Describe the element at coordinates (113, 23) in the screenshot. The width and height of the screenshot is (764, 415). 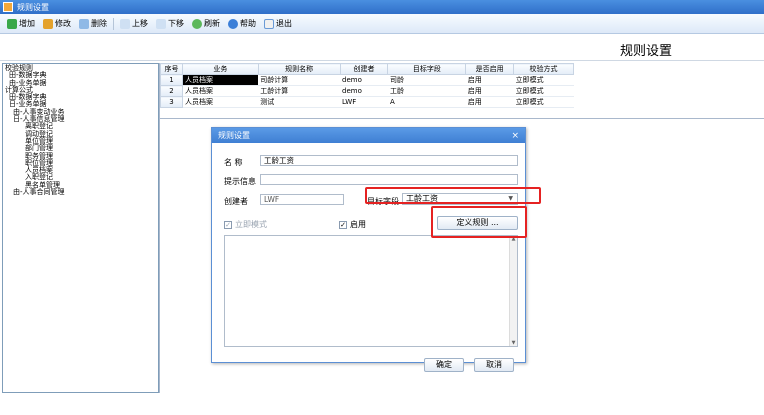
I see `toolbar-separator` at that location.